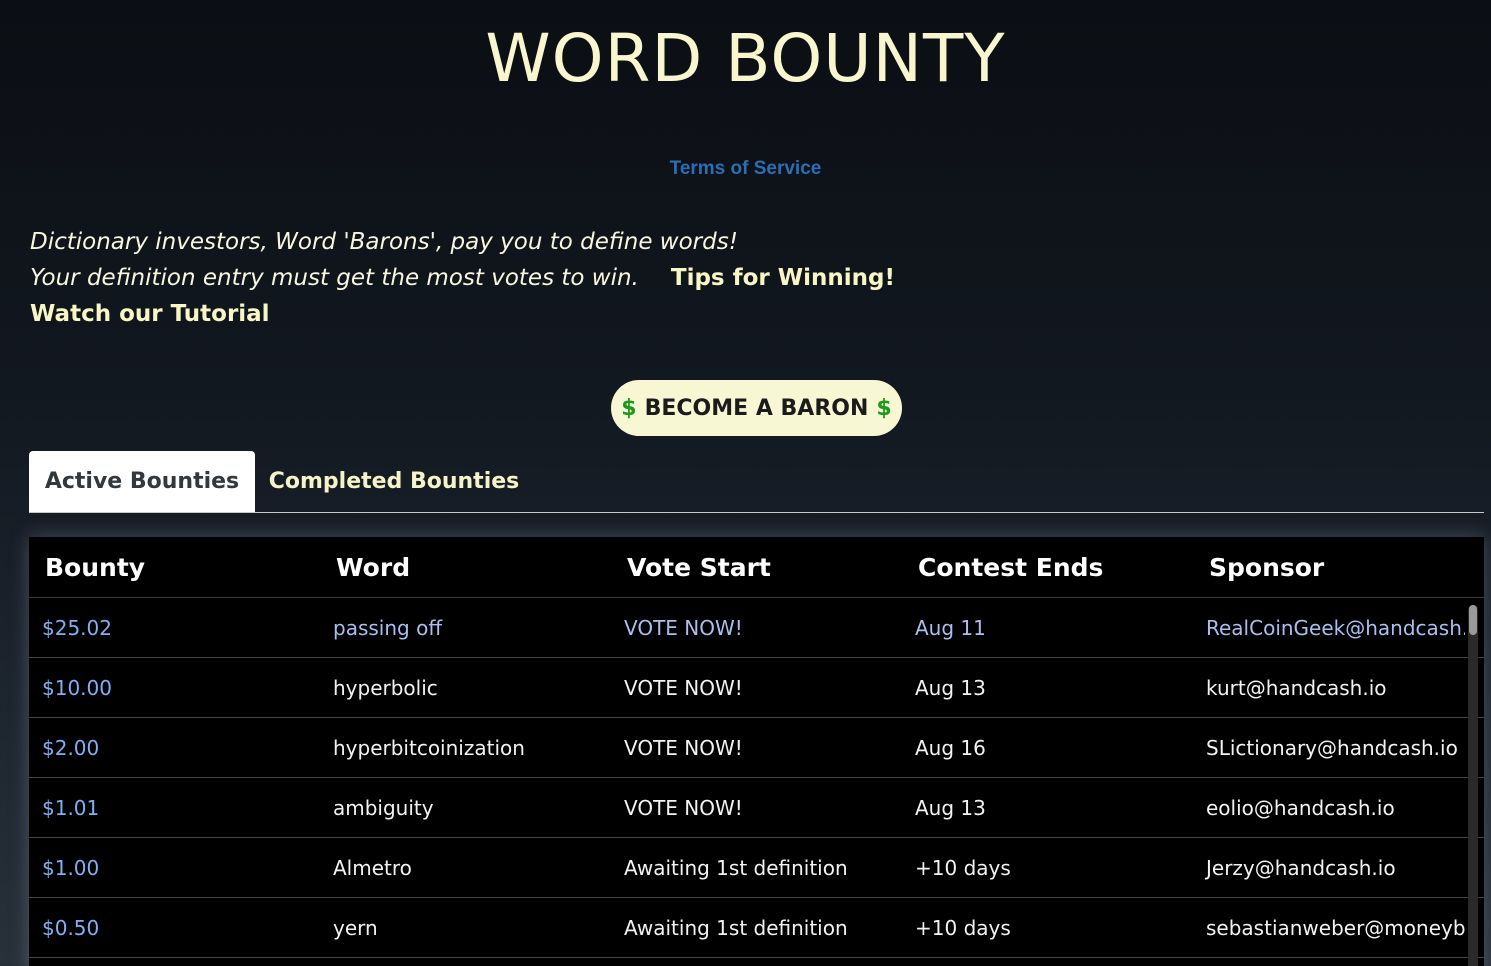  What do you see at coordinates (142, 481) in the screenshot?
I see `tab-active-bounties: Active Bounties` at bounding box center [142, 481].